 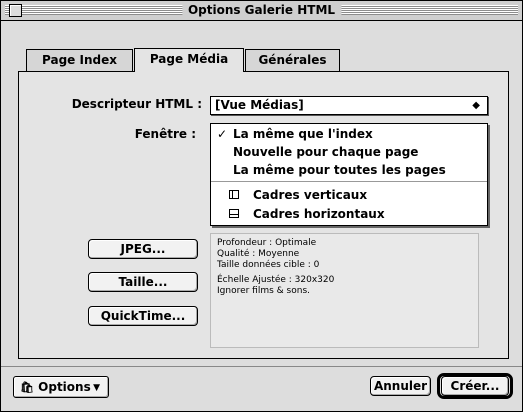 What do you see at coordinates (79, 60) in the screenshot?
I see `tab-page-index: Page Index` at bounding box center [79, 60].